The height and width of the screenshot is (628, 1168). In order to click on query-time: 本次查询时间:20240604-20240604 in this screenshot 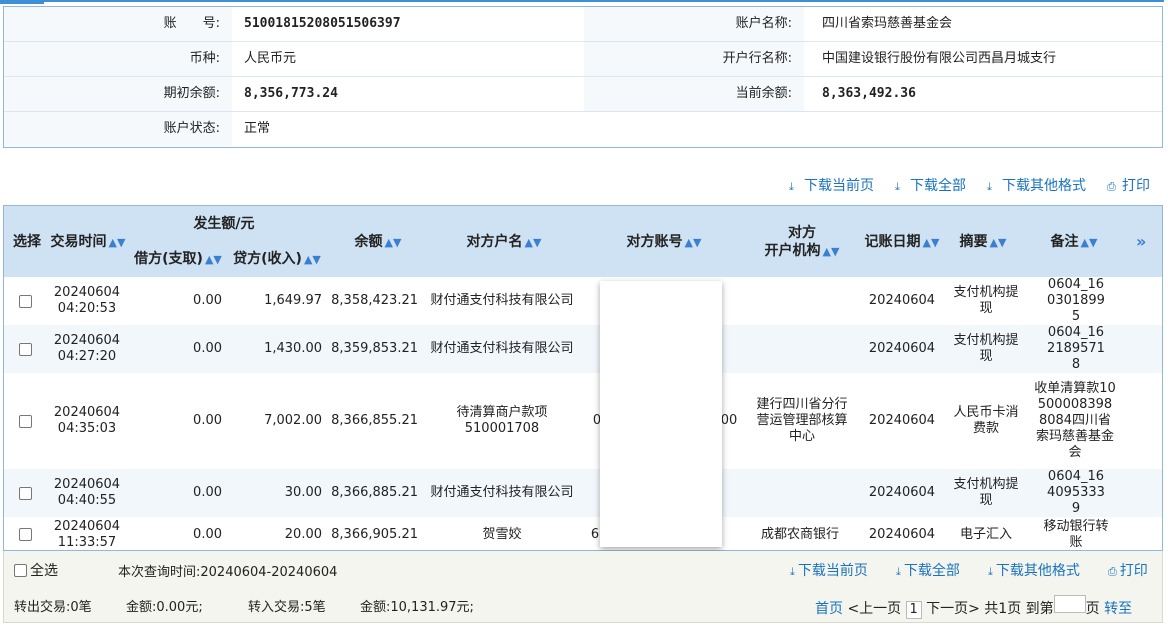, I will do `click(228, 572)`.